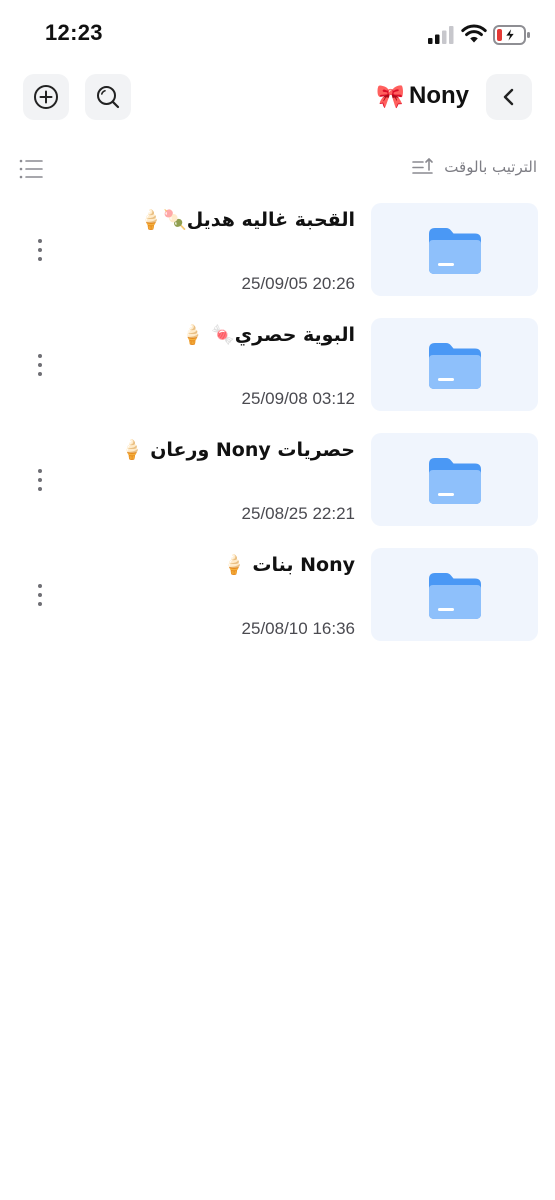 This screenshot has width=555, height=1200. Describe the element at coordinates (277, 487) in the screenshot. I see `list-item: حصريات Nony ورعان 🍦 25/08/25 22:21` at that location.